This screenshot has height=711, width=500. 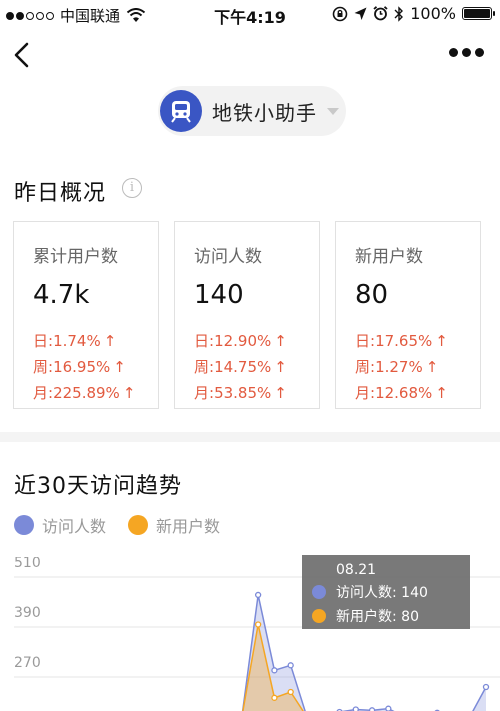 What do you see at coordinates (399, 13) in the screenshot?
I see `bluetooth-icon` at bounding box center [399, 13].